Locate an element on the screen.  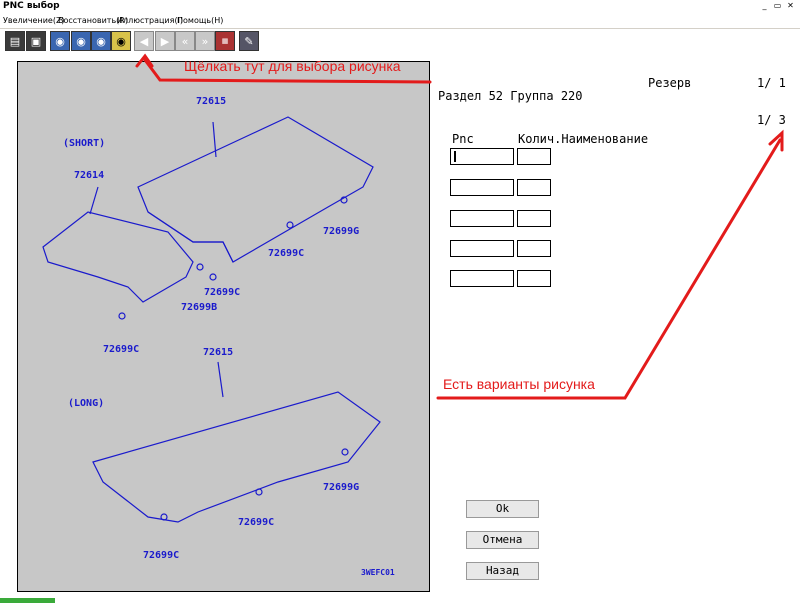
status-indicator is located at coordinates (27, 600).